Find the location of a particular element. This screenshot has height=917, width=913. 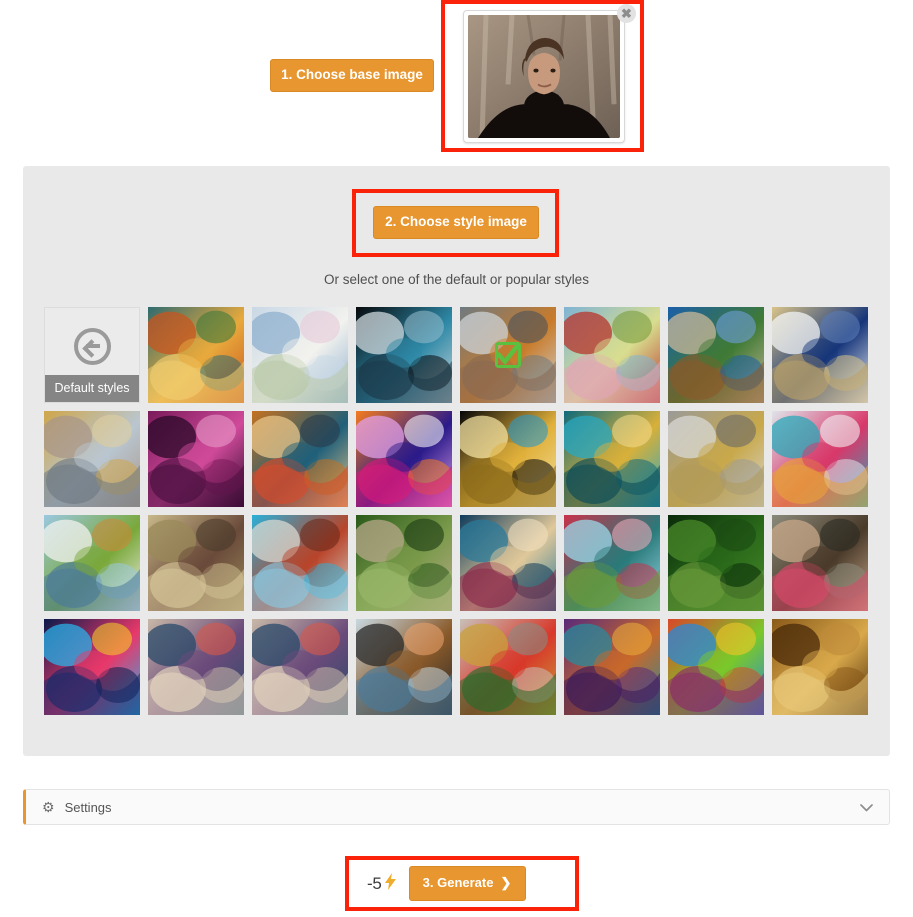

base-image-frame is located at coordinates (544, 76).